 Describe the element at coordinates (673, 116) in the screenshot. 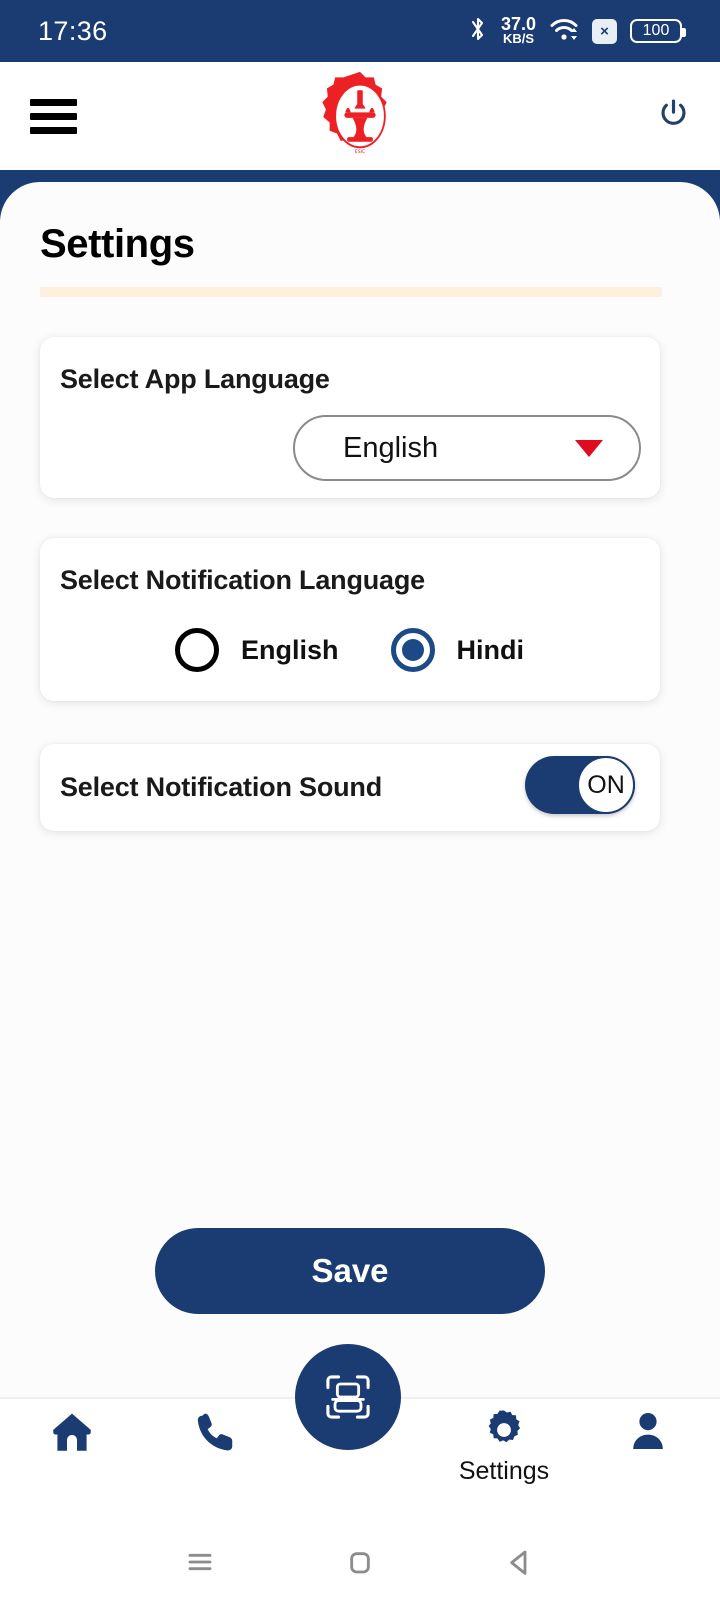

I see `power-icon` at that location.